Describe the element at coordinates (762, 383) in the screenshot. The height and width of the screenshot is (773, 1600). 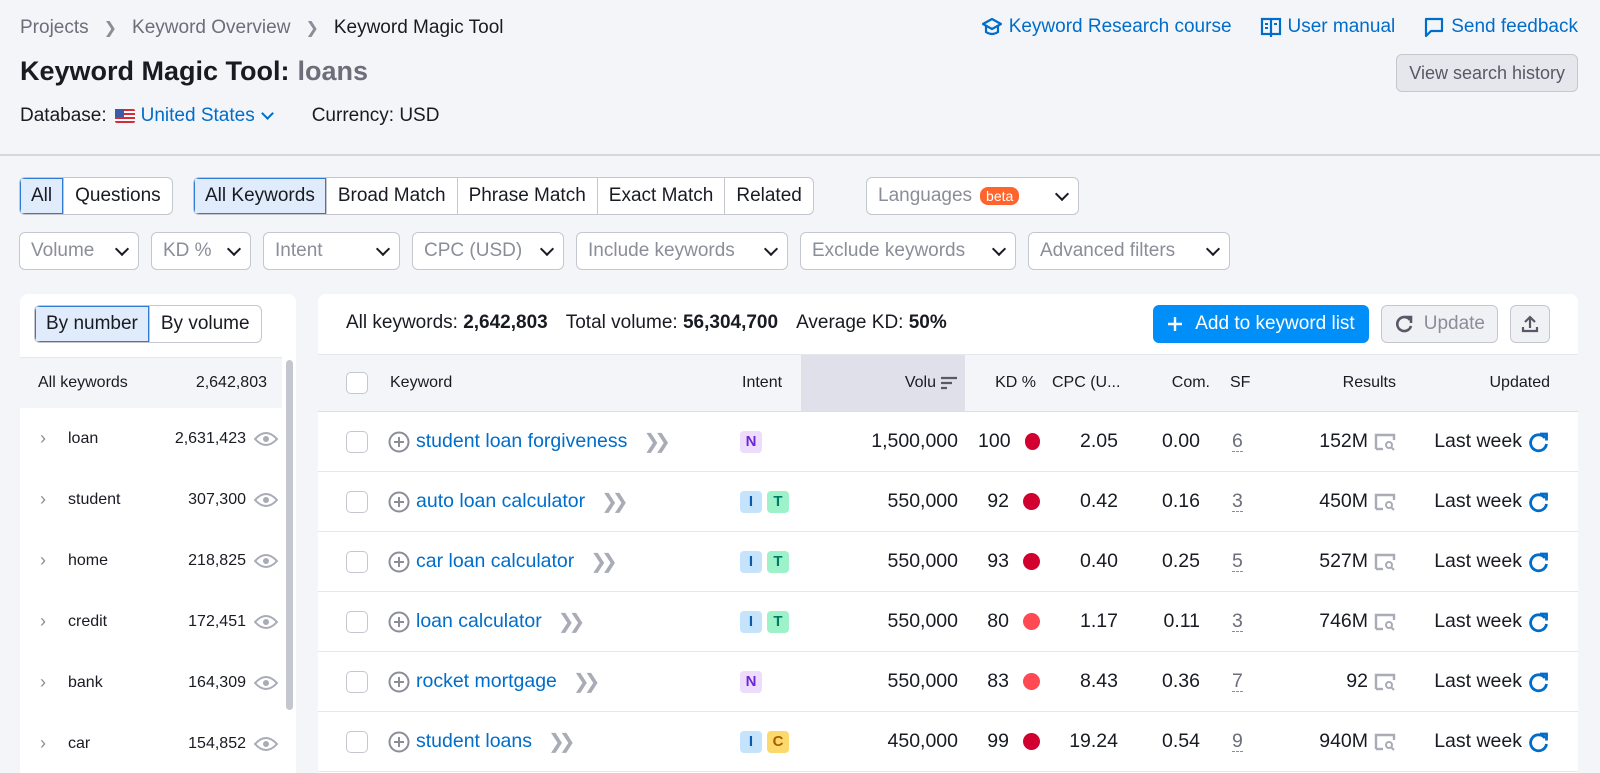
I see `column-intent: Intent` at that location.